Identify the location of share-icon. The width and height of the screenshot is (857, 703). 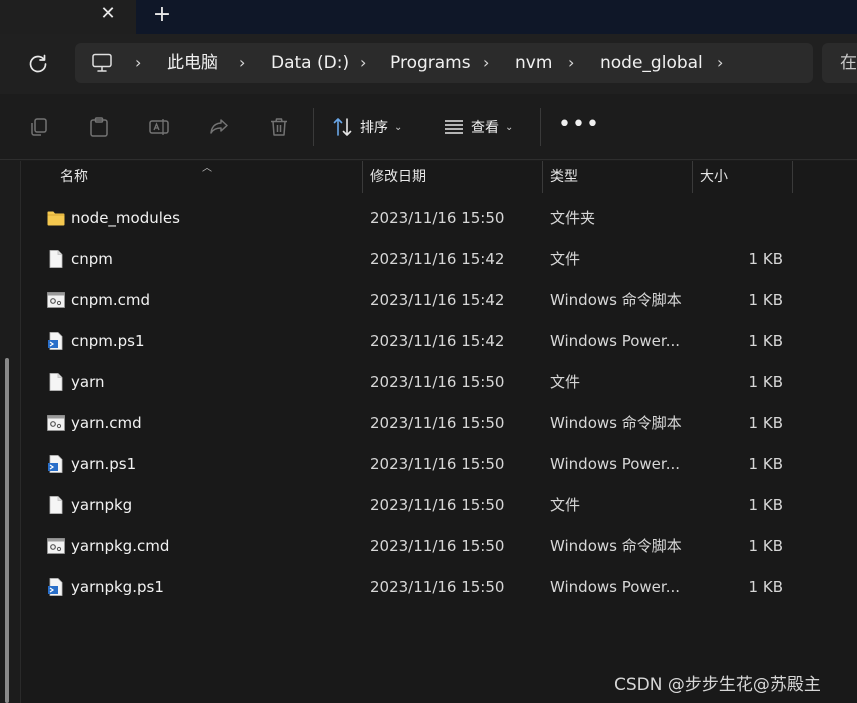
(219, 127).